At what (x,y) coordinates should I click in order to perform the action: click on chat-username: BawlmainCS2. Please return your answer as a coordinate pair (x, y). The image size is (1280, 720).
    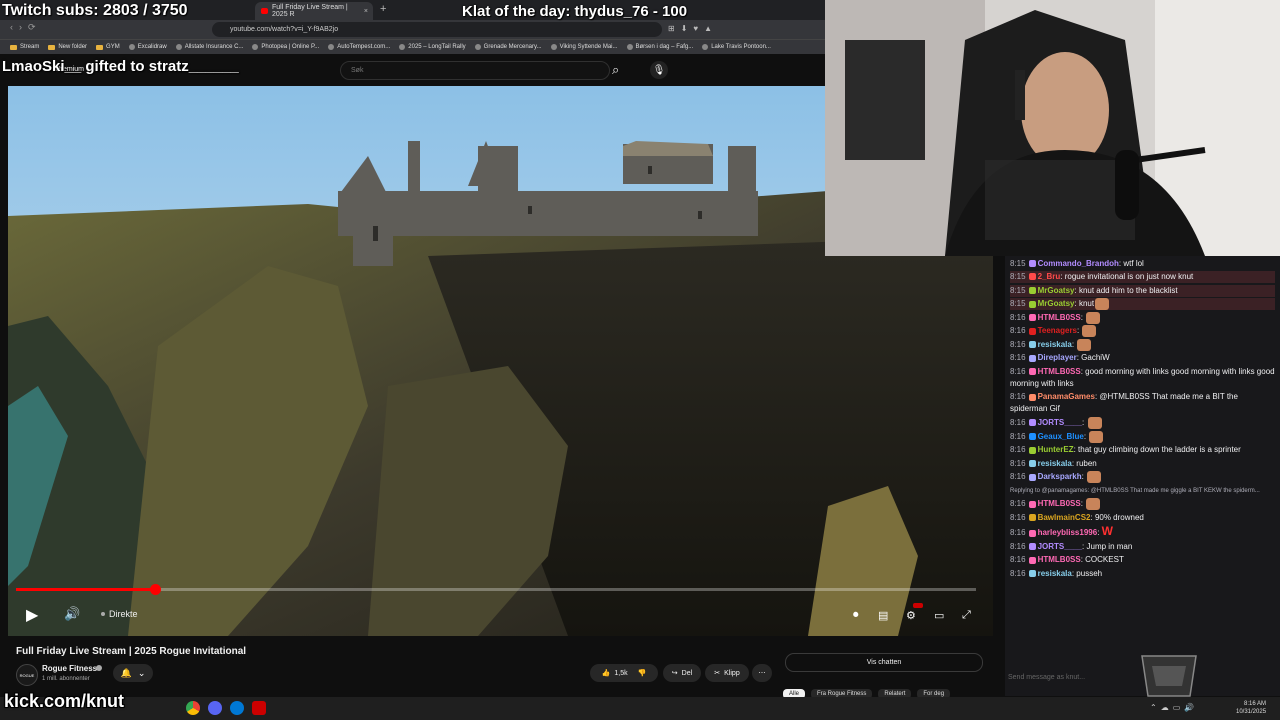
    Looking at the image, I should click on (1064, 517).